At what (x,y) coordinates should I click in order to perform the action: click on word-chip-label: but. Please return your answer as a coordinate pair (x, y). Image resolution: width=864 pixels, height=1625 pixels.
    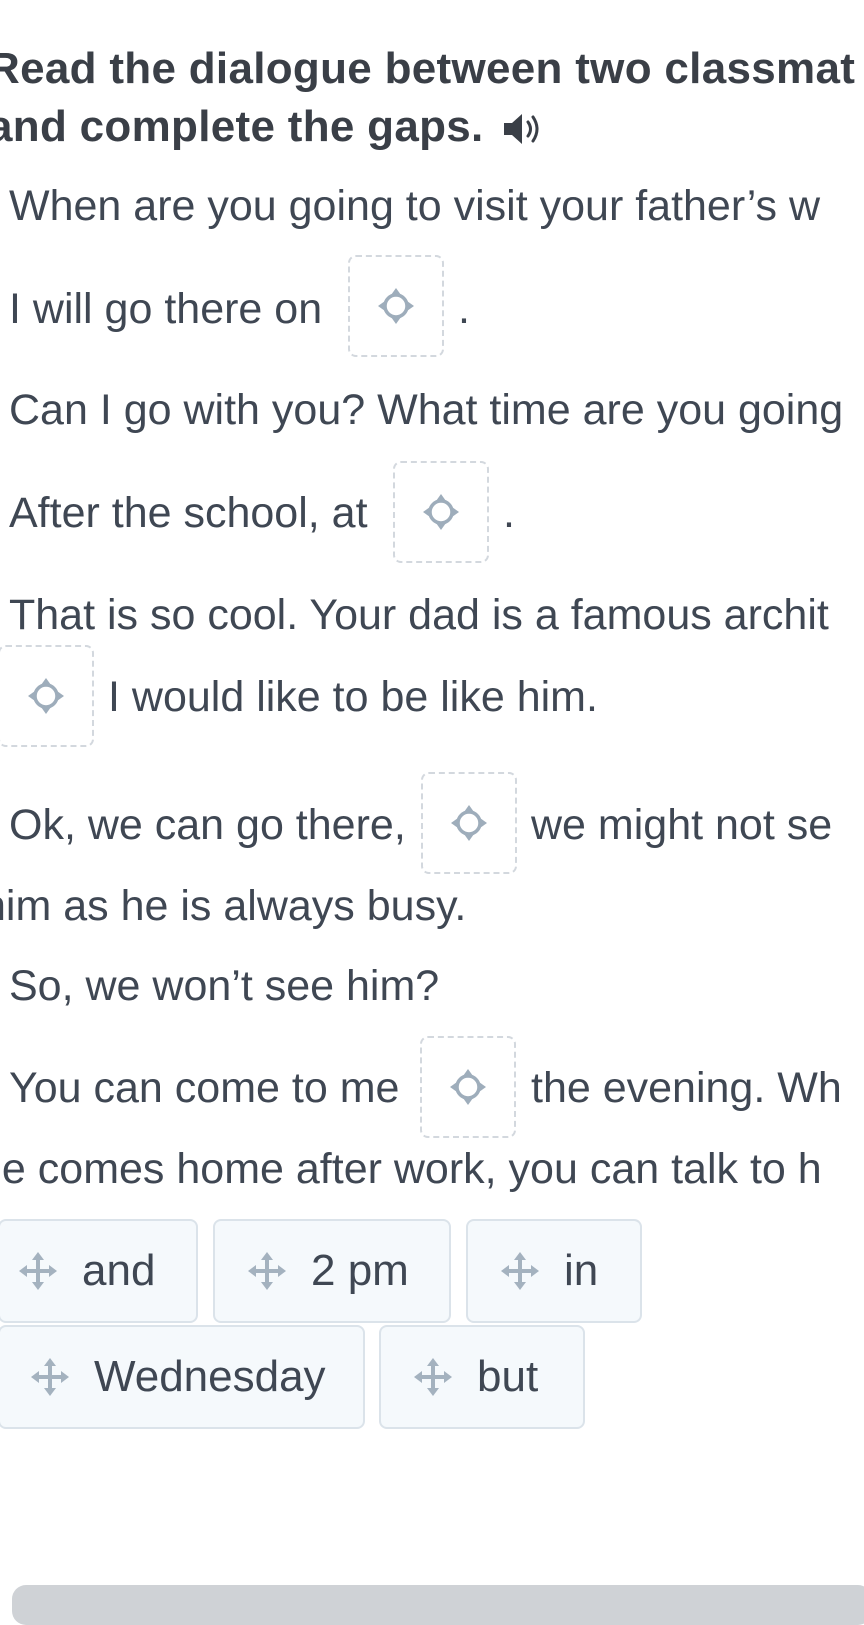
    Looking at the image, I should click on (508, 1376).